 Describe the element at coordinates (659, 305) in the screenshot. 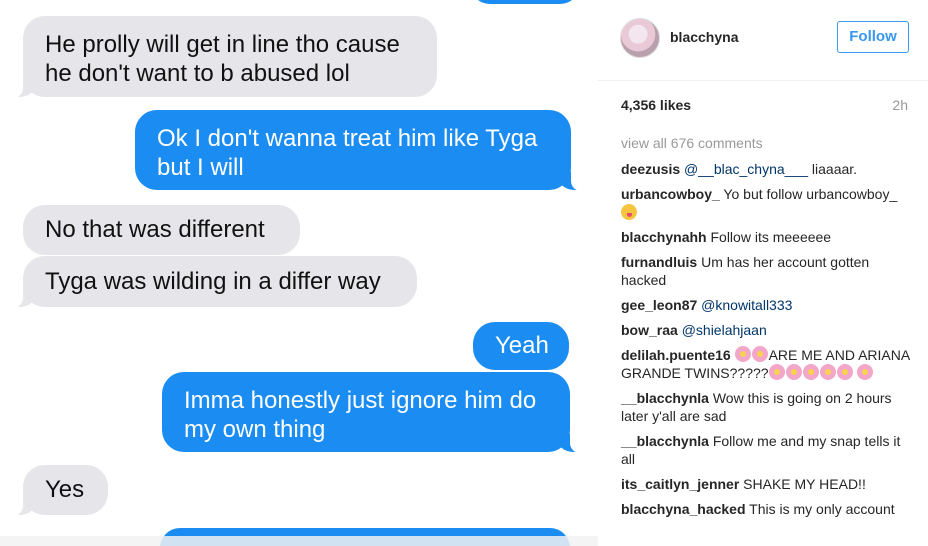

I see `comment-user: gee_leon87` at that location.